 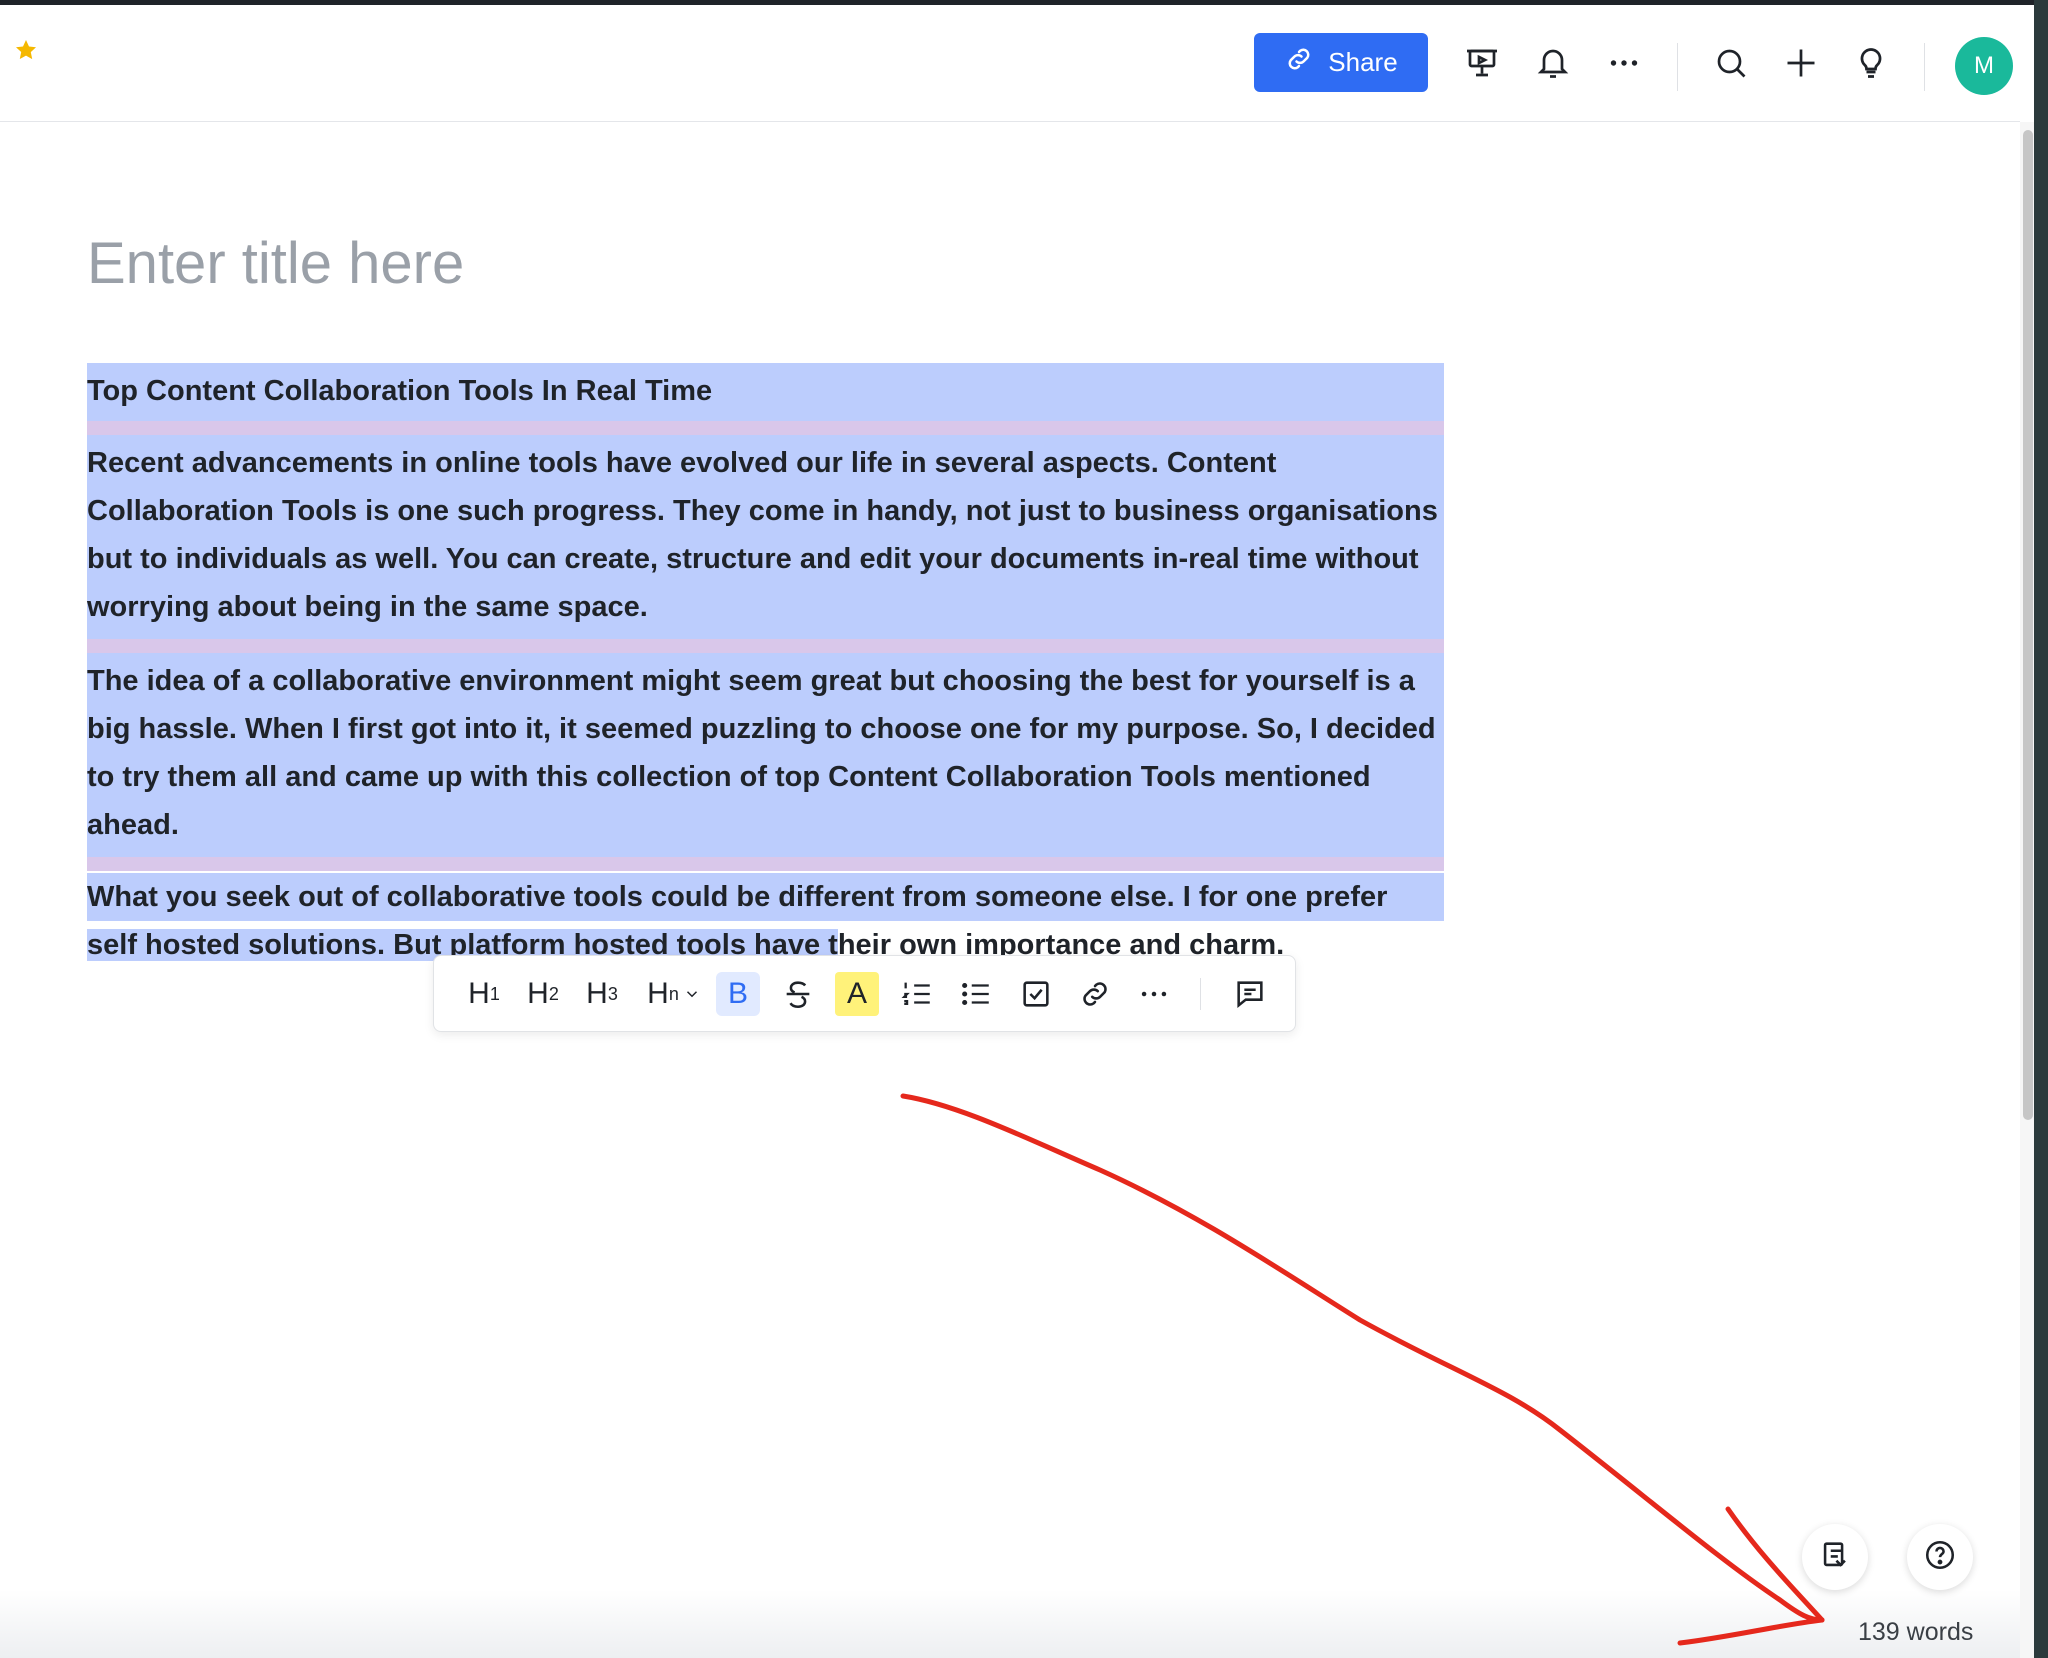 I want to click on strikethrough-icon, so click(x=798, y=994).